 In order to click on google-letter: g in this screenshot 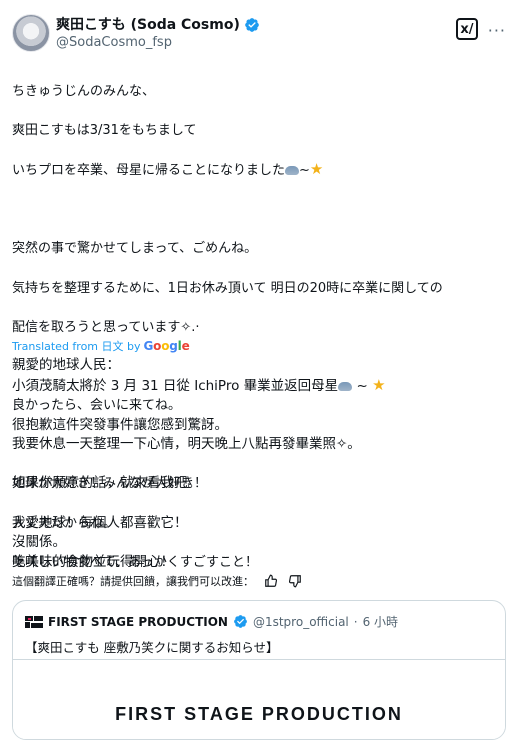, I will do `click(173, 346)`.